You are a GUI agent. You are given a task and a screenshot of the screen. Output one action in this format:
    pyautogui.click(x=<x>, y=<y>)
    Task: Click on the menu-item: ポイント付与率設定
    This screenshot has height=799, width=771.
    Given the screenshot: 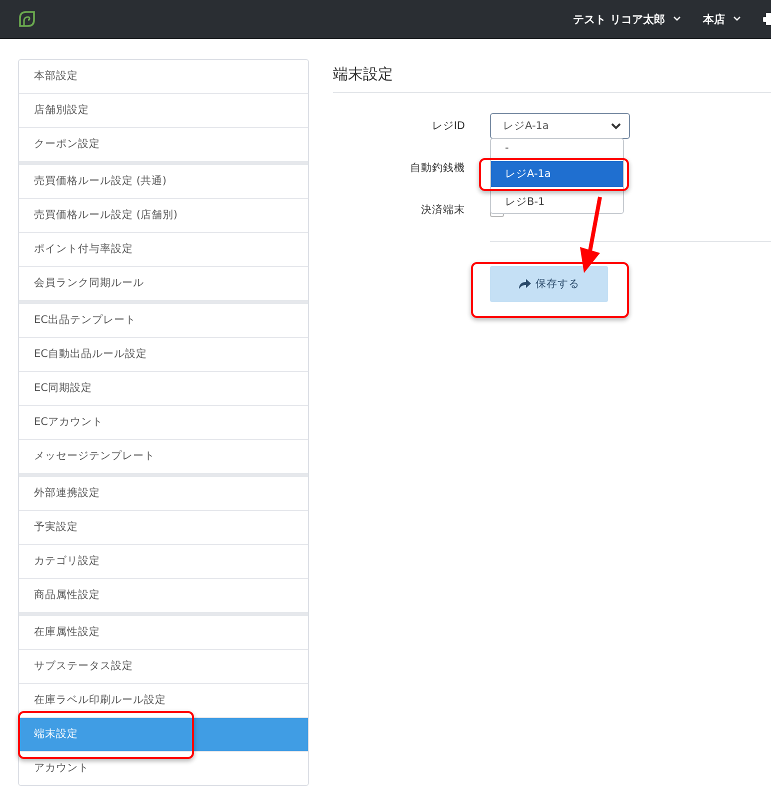 What is the action you would take?
    pyautogui.click(x=163, y=249)
    